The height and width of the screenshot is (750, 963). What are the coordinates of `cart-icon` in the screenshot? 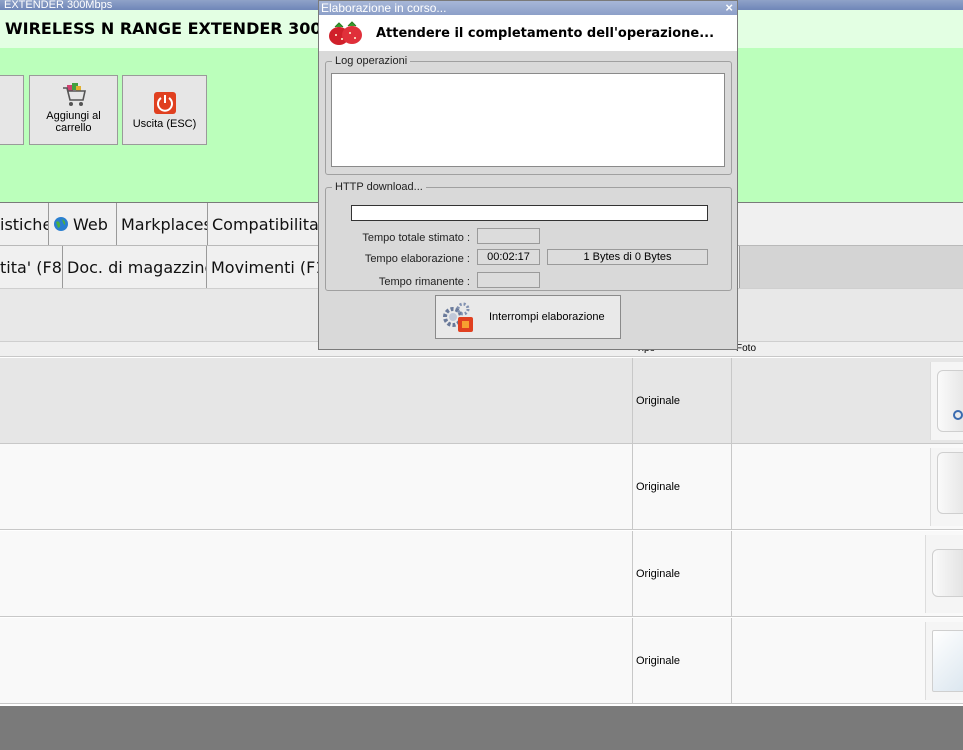 It's located at (74, 94).